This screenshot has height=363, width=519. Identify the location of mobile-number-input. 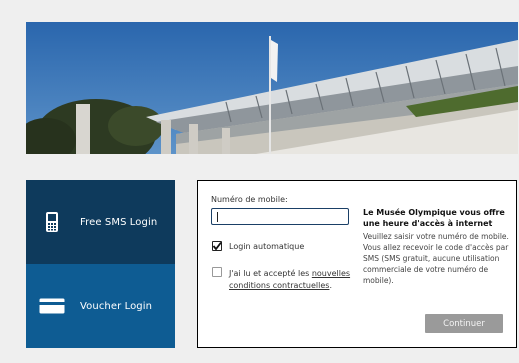
(280, 216).